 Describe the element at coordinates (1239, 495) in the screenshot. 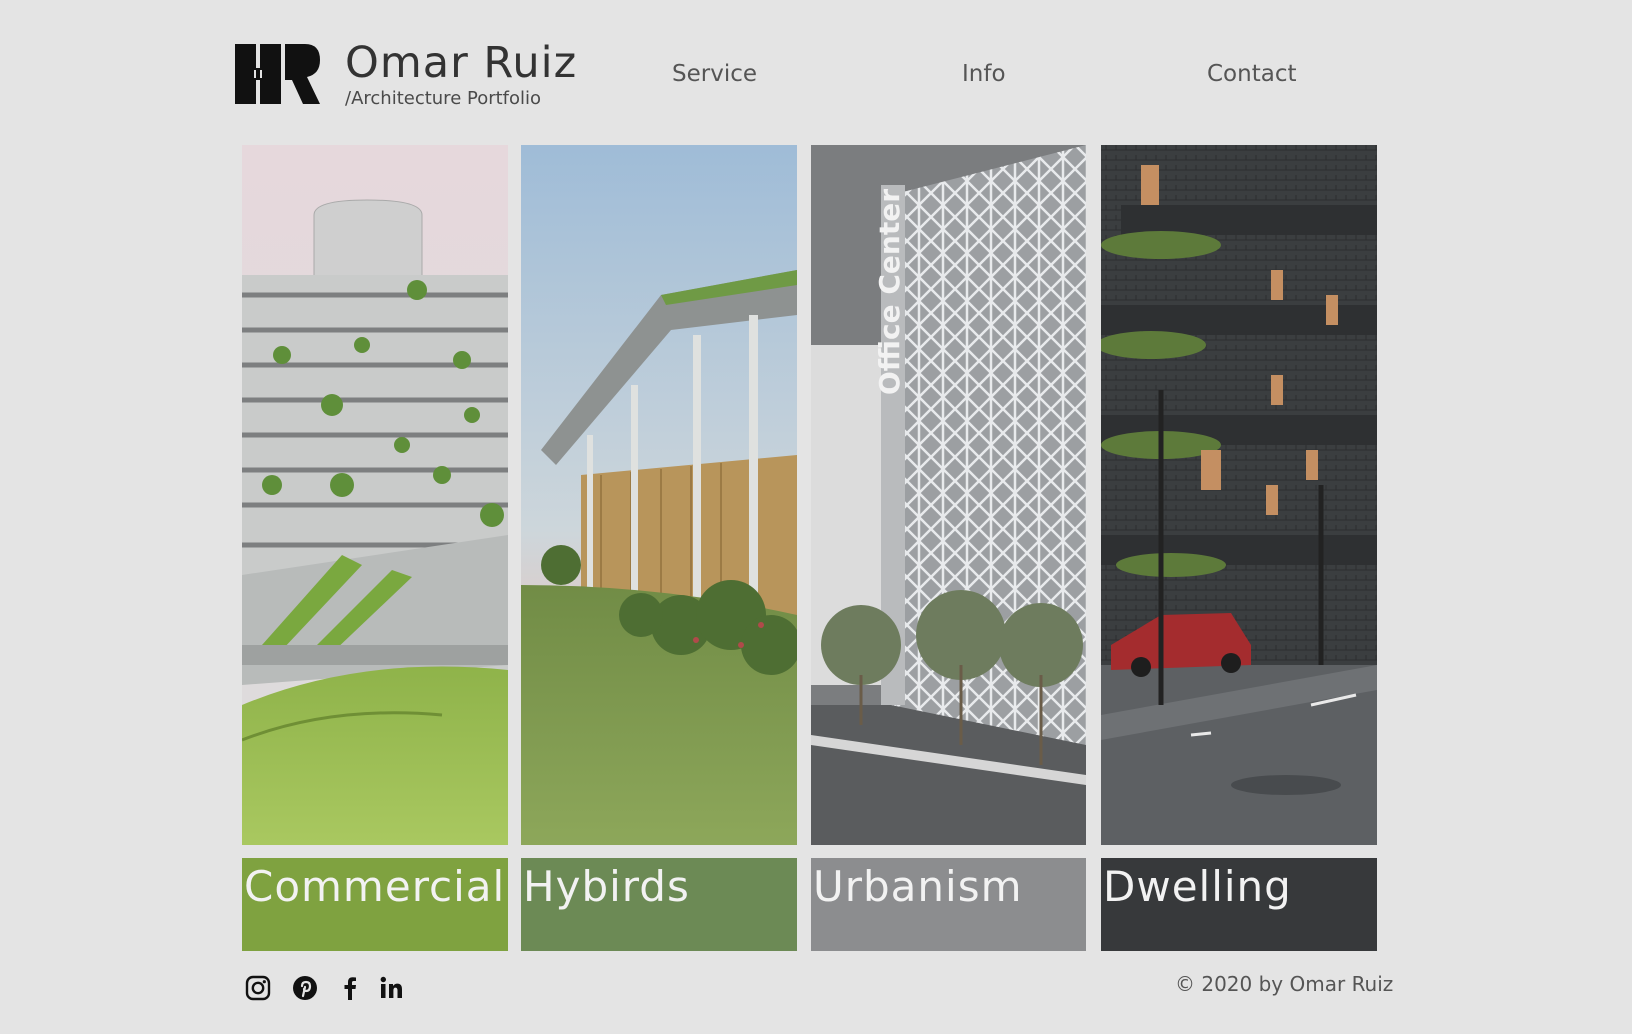

I see `dwelling-image` at that location.